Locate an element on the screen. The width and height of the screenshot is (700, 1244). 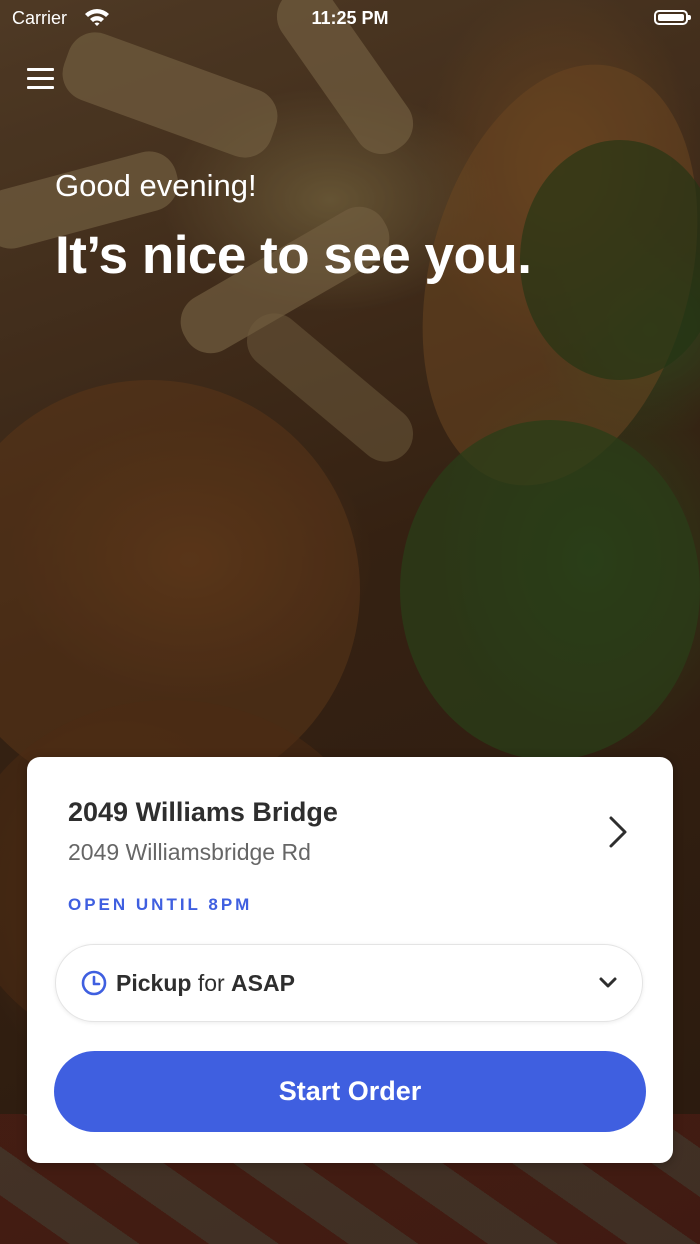
pickup-label: Pickup for ASAP is located at coordinates (205, 983).